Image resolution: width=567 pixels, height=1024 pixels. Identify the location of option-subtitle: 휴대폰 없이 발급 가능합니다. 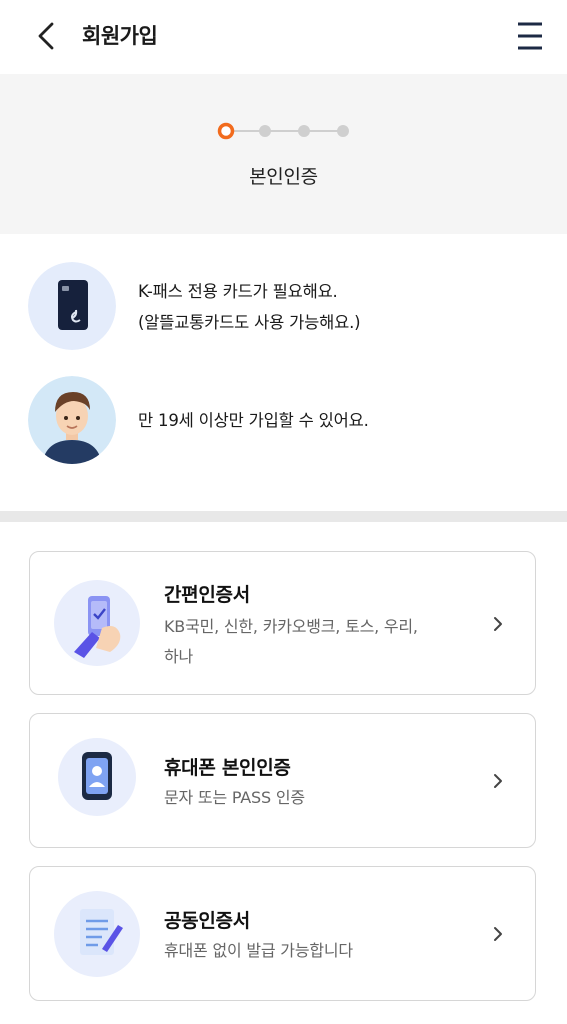
(258, 950).